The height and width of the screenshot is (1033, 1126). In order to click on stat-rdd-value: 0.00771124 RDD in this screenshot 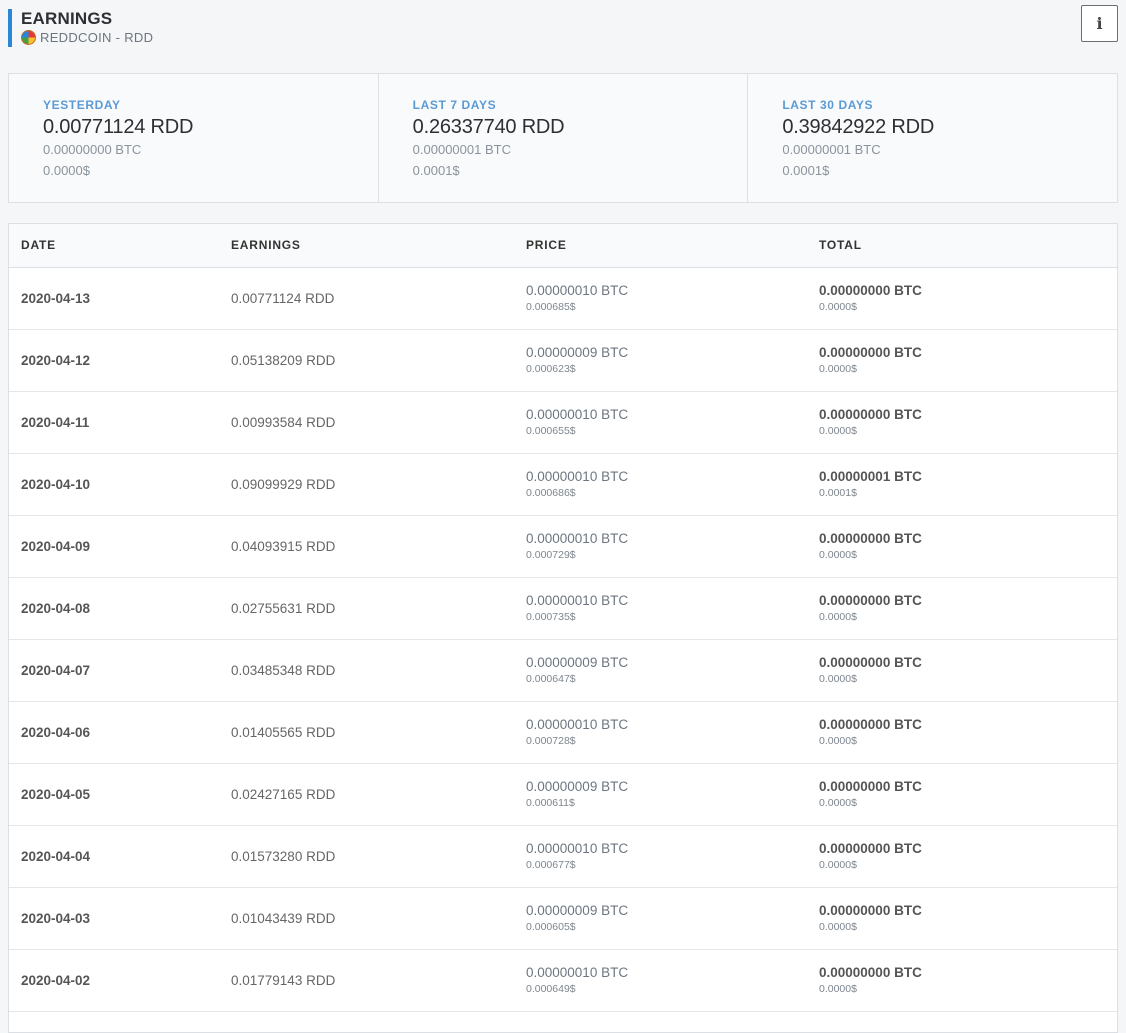, I will do `click(118, 127)`.